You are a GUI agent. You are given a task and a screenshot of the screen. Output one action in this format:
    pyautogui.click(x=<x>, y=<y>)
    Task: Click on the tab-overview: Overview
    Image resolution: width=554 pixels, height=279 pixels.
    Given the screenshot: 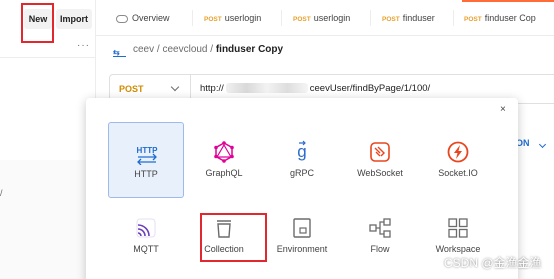 What is the action you would take?
    pyautogui.click(x=155, y=18)
    